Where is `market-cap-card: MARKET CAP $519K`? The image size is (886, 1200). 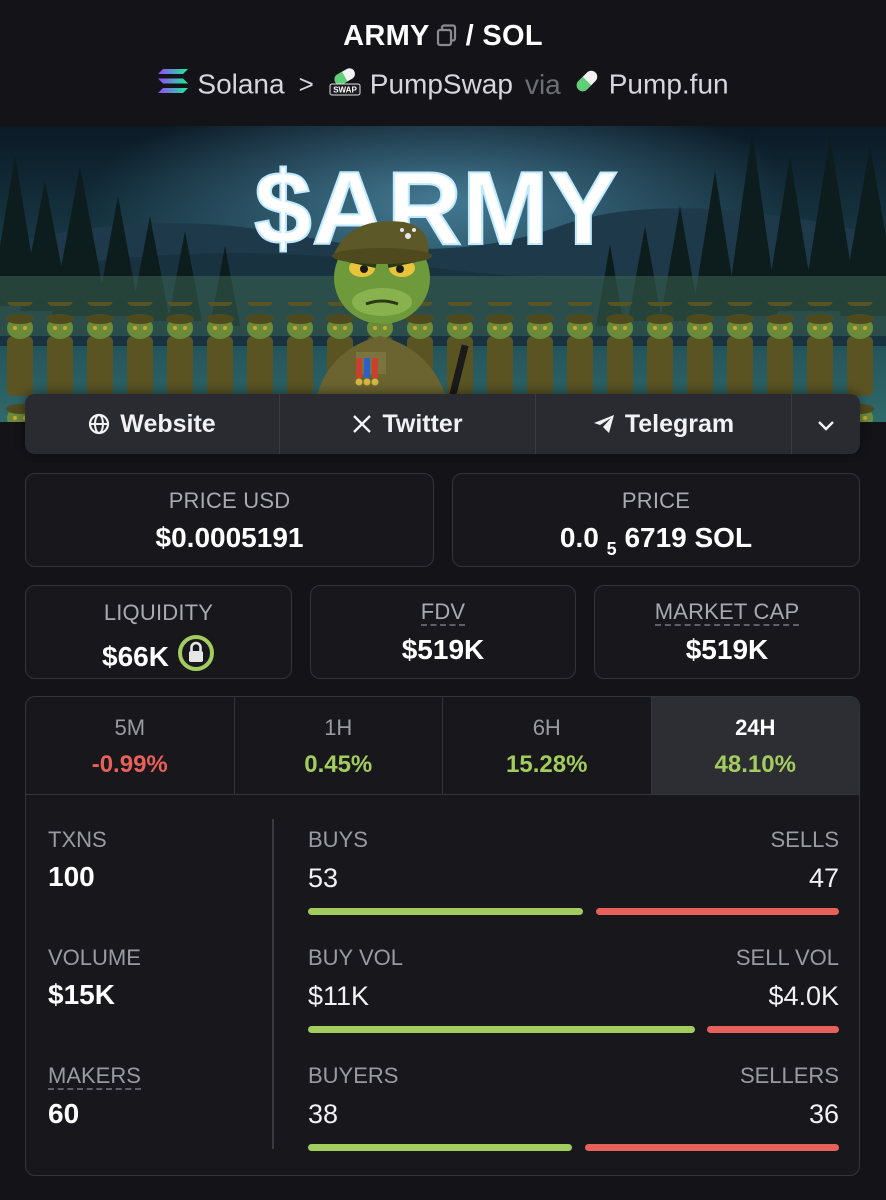 market-cap-card: MARKET CAP $519K is located at coordinates (727, 632).